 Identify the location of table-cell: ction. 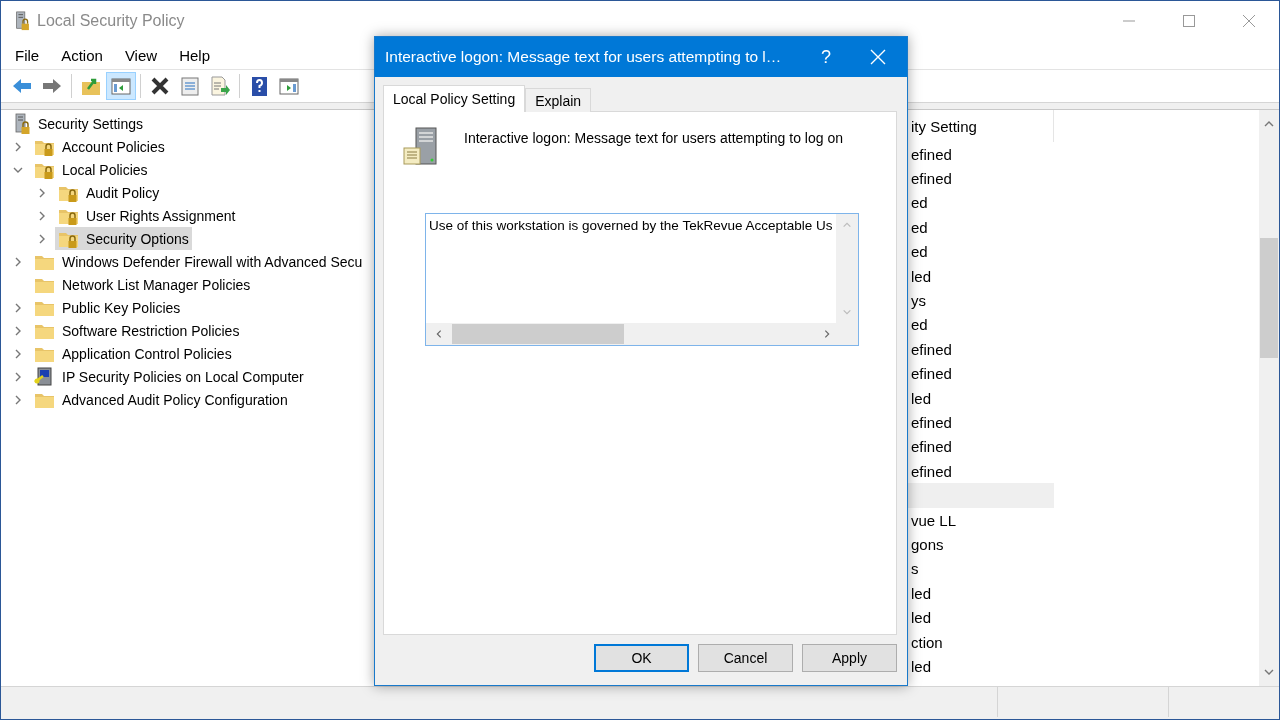
(927, 642).